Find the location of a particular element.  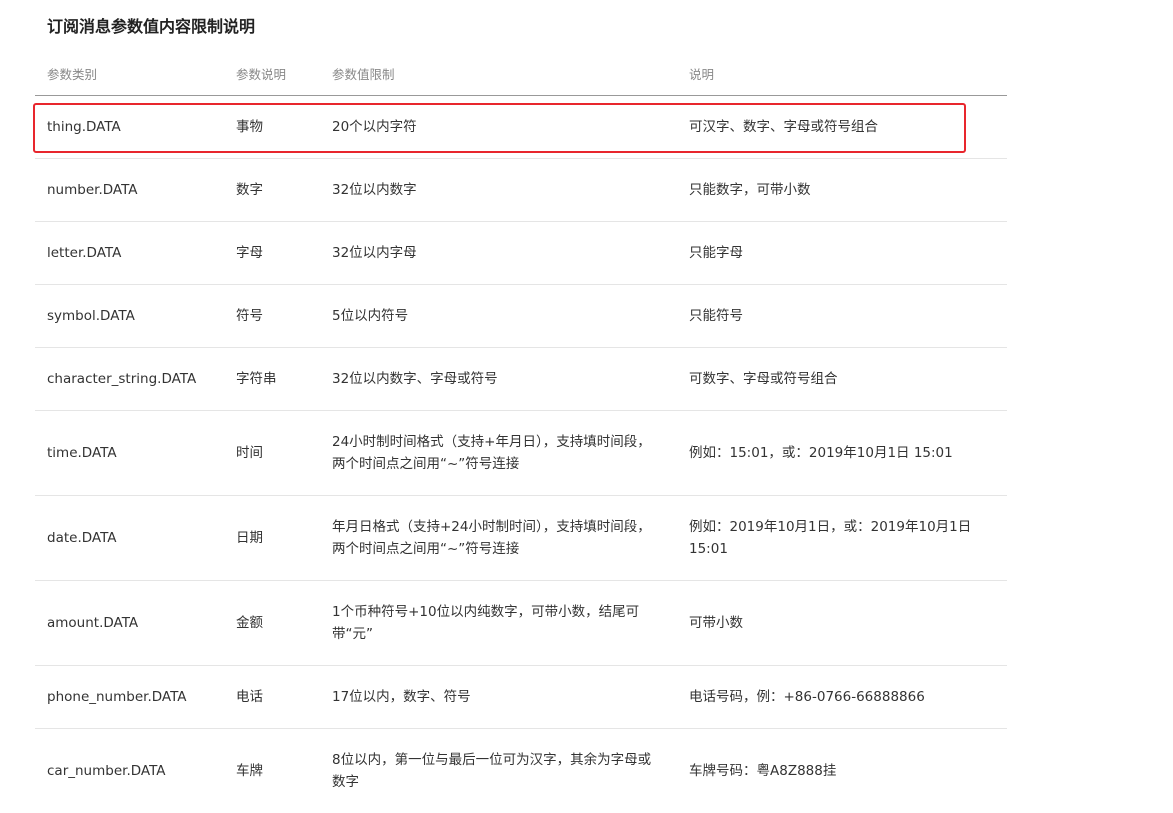

header-param-desc: 参数说明 is located at coordinates (261, 74).